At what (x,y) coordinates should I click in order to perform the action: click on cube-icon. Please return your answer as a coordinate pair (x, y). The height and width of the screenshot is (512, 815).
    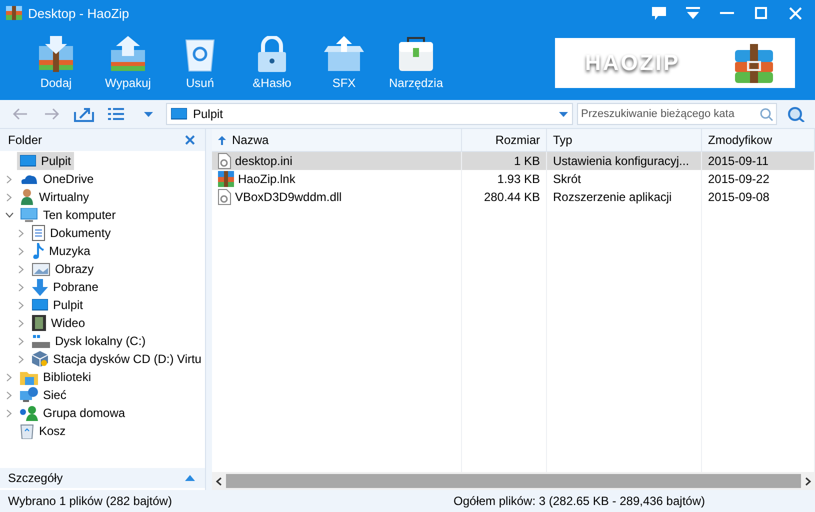
    Looking at the image, I should click on (40, 359).